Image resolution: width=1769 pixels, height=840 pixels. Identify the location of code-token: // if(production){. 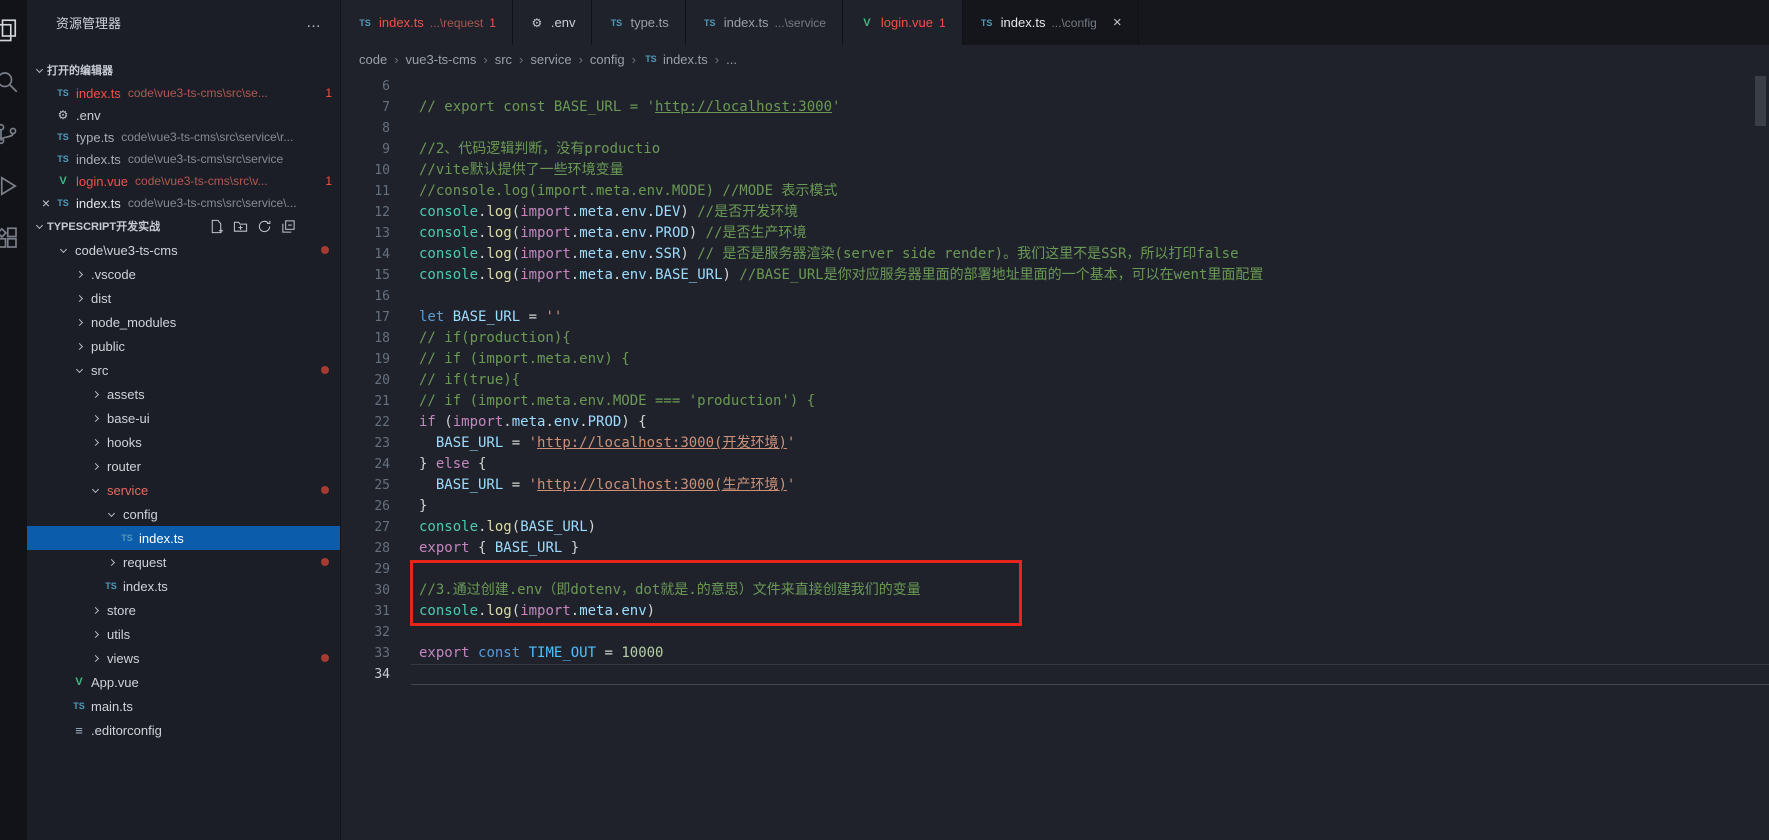
(495, 338).